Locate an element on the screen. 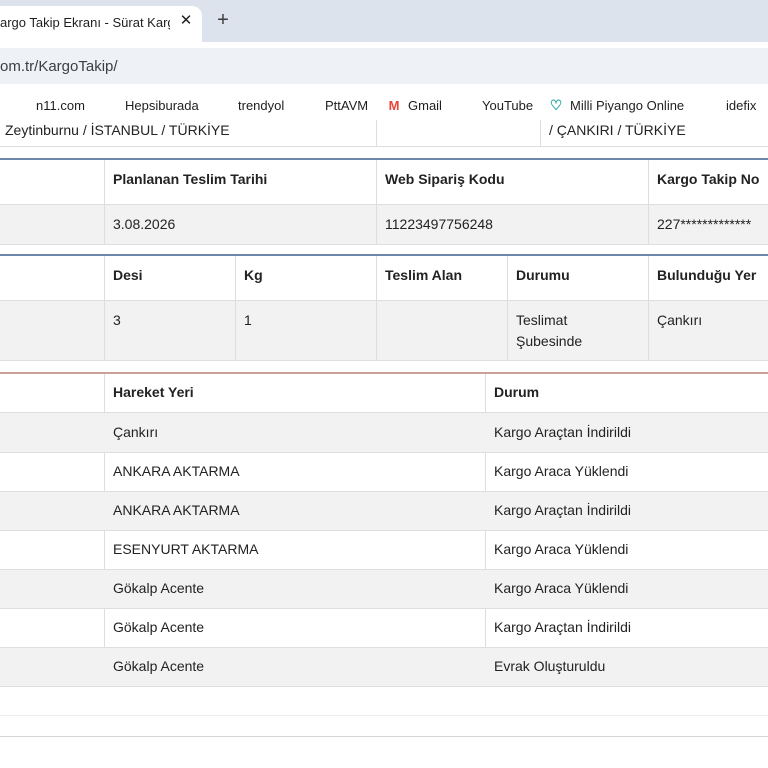 This screenshot has height=768, width=768. tab-strip: argo Takip Ekranı - Sürat Kargo ✕ + is located at coordinates (384, 21).